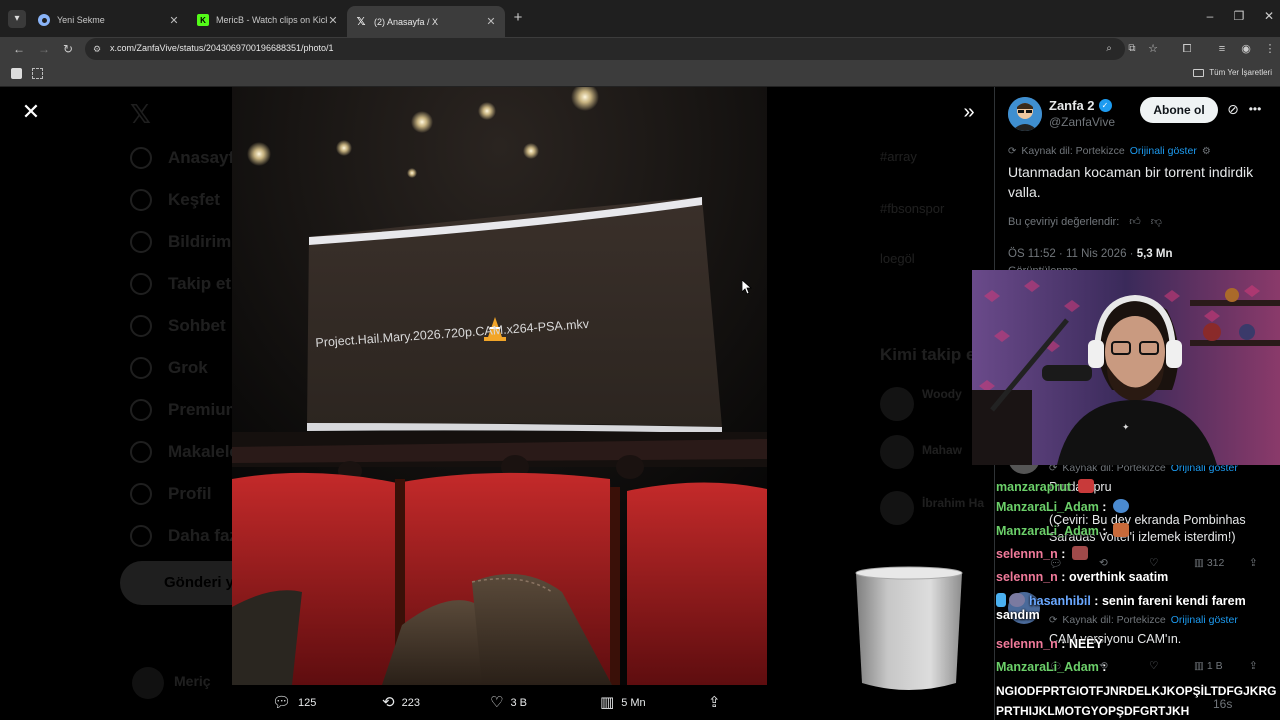  I want to click on display-name: Zanfa 2 ✓, so click(1080, 105).